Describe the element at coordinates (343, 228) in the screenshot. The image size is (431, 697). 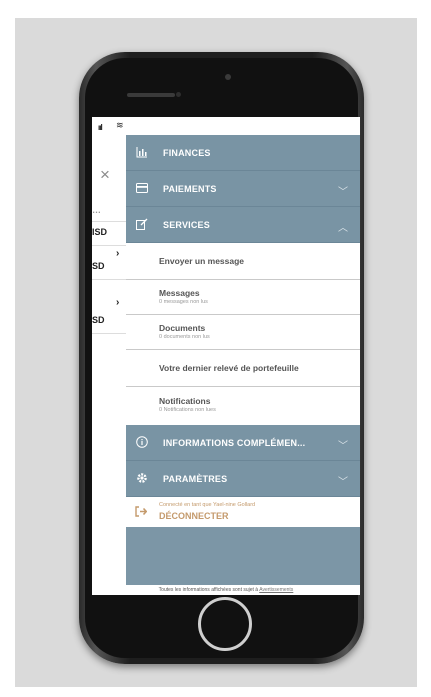
I see `chevron-up-icon: ︿` at that location.